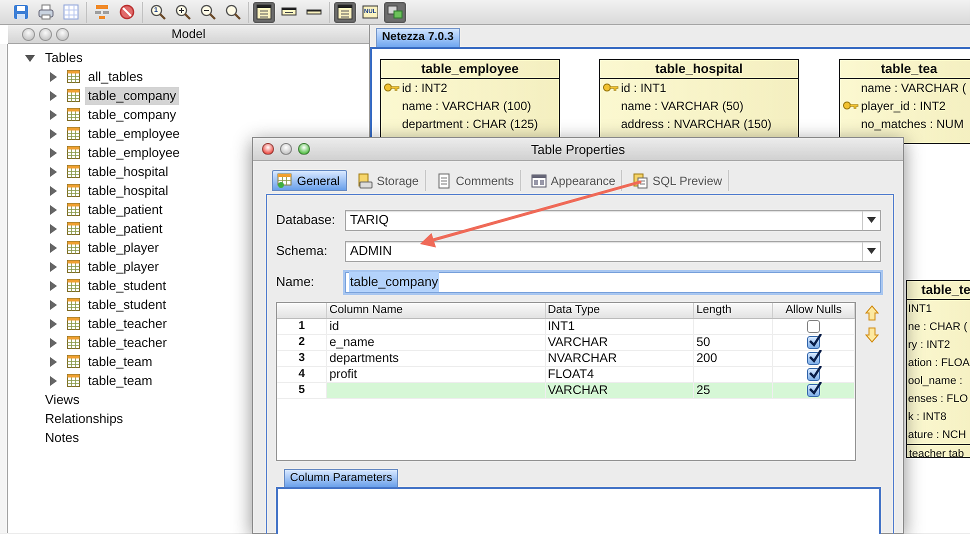 The width and height of the screenshot is (970, 534). What do you see at coordinates (929, 345) in the screenshot?
I see `entity-column: ry : INT2` at bounding box center [929, 345].